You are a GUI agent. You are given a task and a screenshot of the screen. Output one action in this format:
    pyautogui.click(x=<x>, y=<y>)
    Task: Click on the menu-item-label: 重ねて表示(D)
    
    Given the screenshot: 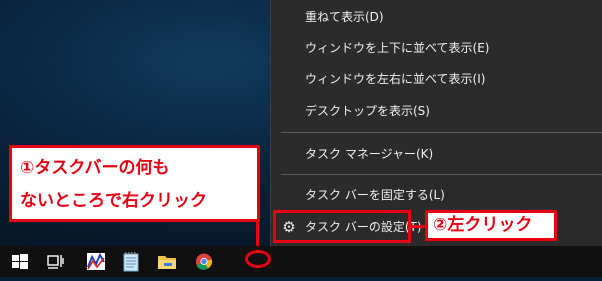 What is the action you would take?
    pyautogui.click(x=344, y=17)
    